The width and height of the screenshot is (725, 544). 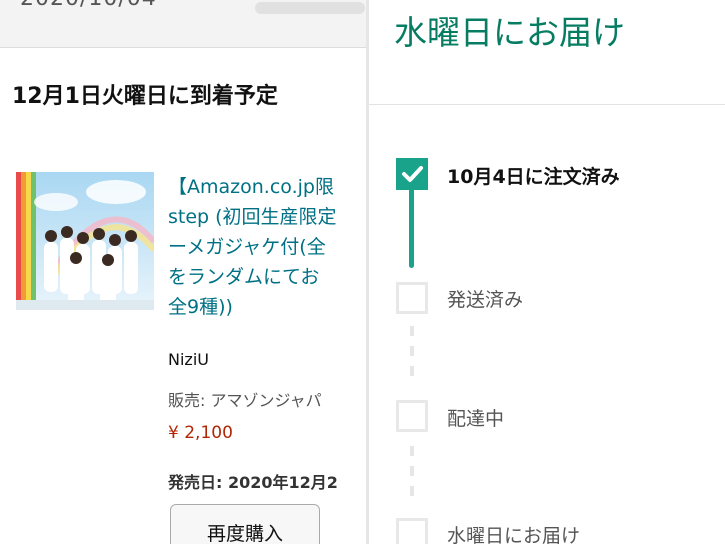 What do you see at coordinates (253, 482) in the screenshot?
I see `product-release-date: 発売日: 2020年12月2` at bounding box center [253, 482].